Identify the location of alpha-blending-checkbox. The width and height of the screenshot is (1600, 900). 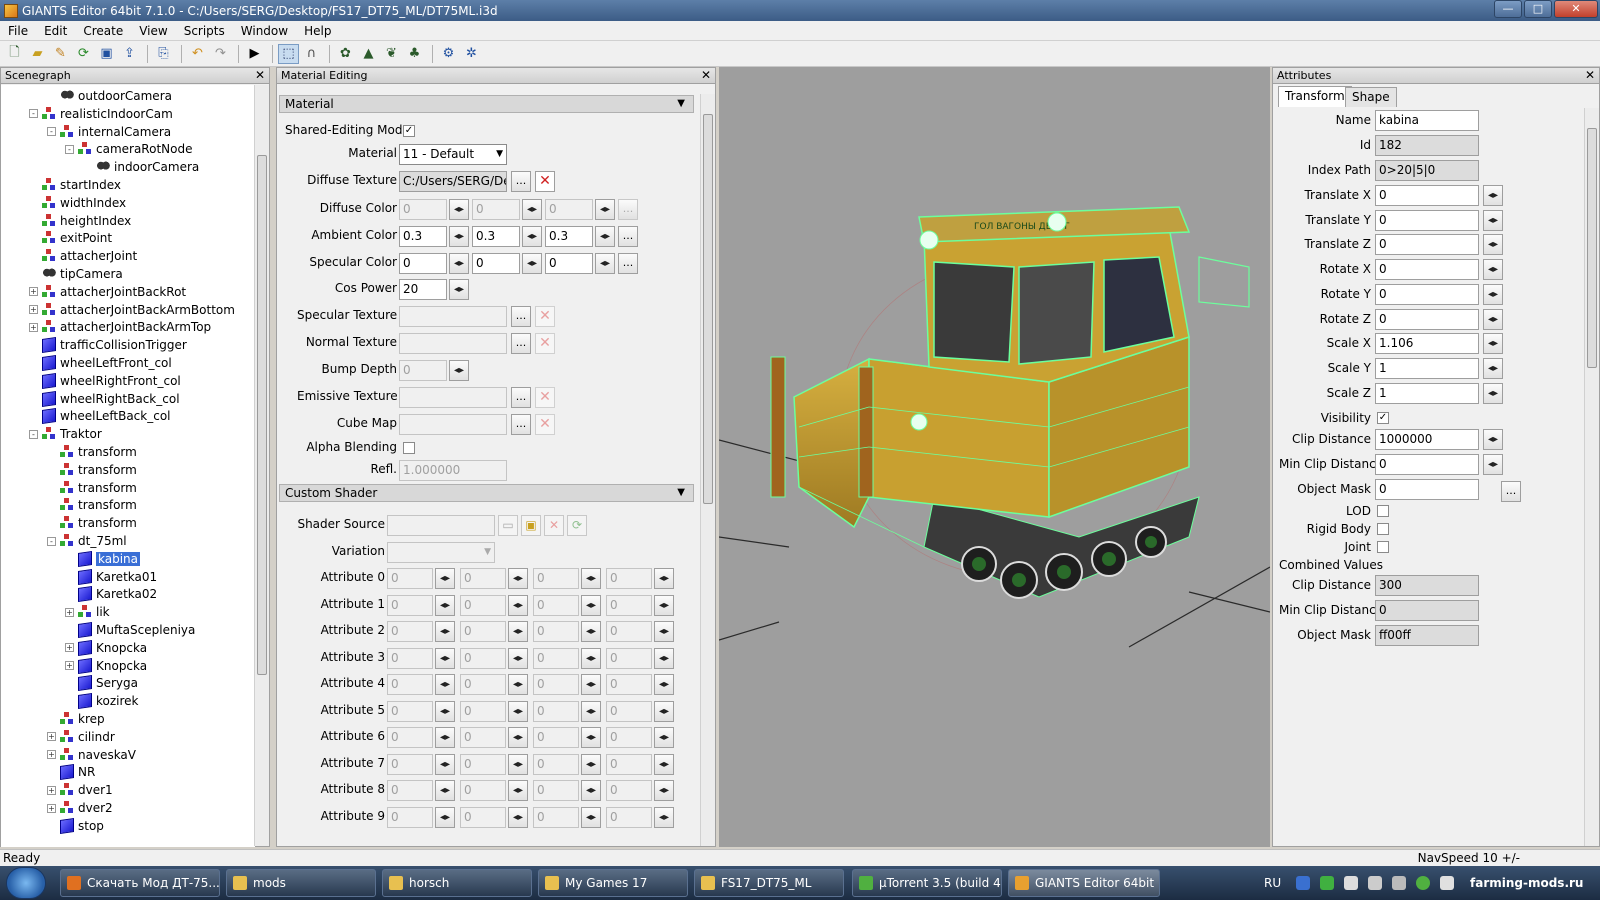
(409, 448).